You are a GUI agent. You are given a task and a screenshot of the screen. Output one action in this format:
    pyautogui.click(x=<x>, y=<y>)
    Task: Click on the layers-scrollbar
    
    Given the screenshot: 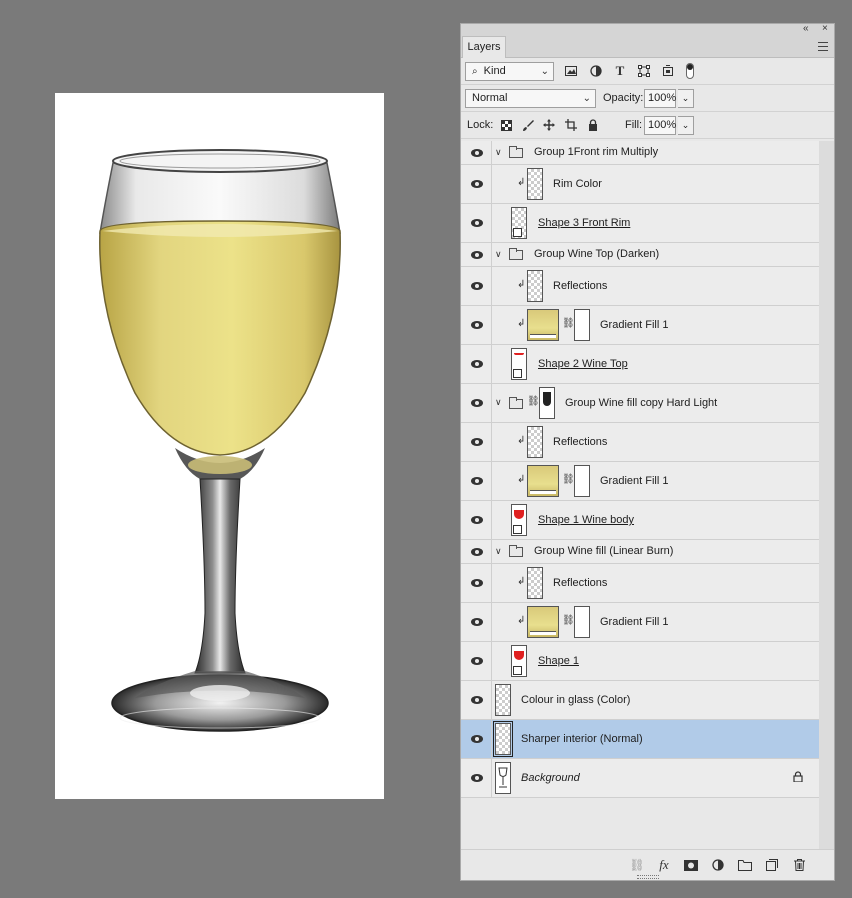 What is the action you would take?
    pyautogui.click(x=826, y=496)
    